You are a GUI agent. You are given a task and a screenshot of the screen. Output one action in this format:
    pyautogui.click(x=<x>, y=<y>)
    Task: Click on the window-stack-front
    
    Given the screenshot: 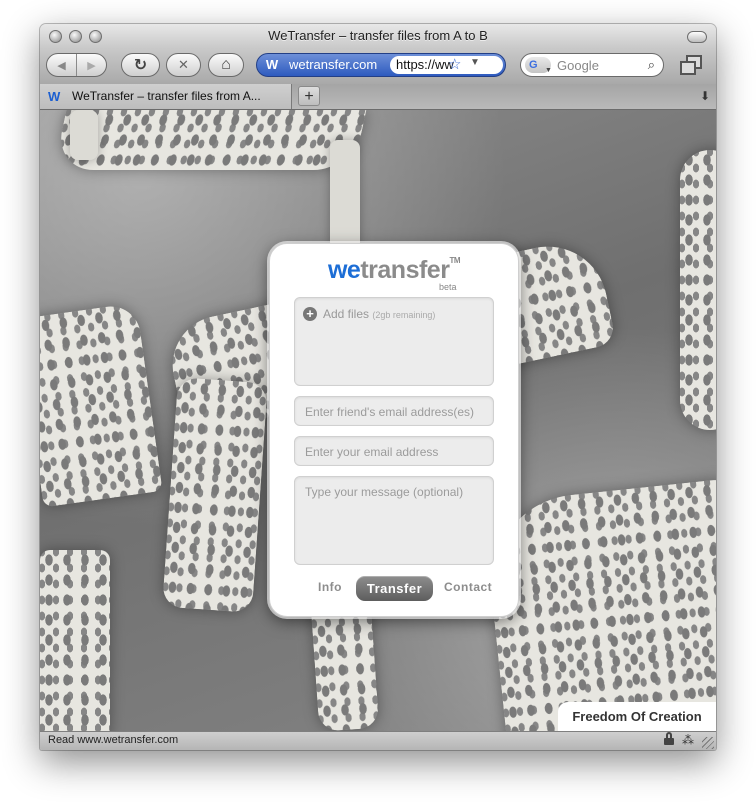 What is the action you would take?
    pyautogui.click(x=688, y=68)
    